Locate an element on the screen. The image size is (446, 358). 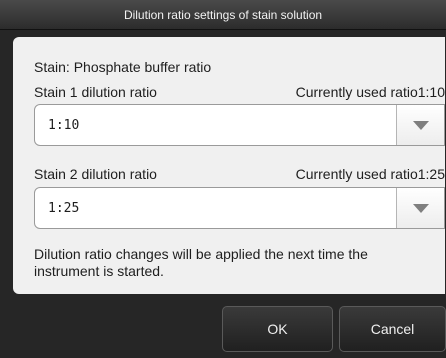
stain1-current-ratio: Currently used ratio1:10 is located at coordinates (370, 92).